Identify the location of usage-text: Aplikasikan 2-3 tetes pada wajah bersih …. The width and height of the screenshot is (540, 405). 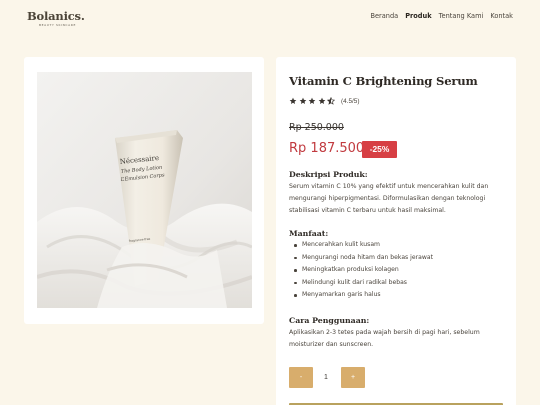
(384, 338).